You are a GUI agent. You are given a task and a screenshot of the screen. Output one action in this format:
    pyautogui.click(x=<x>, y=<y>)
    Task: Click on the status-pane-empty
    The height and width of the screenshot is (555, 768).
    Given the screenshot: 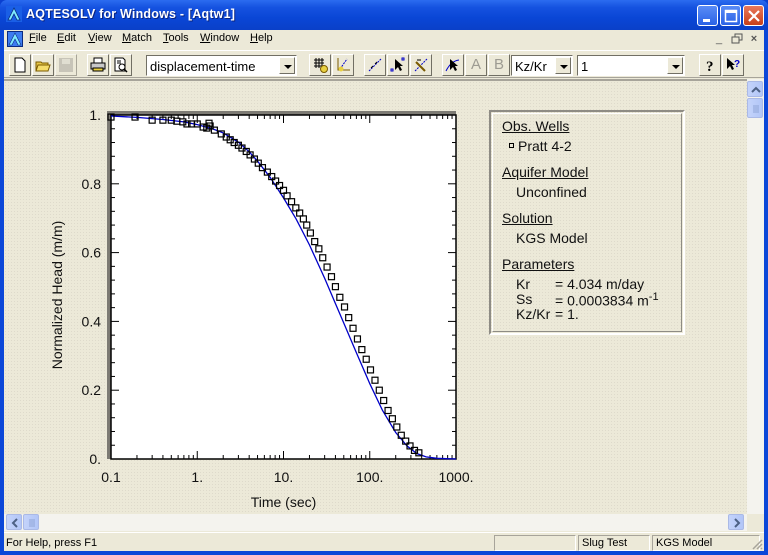 What is the action you would take?
    pyautogui.click(x=535, y=543)
    